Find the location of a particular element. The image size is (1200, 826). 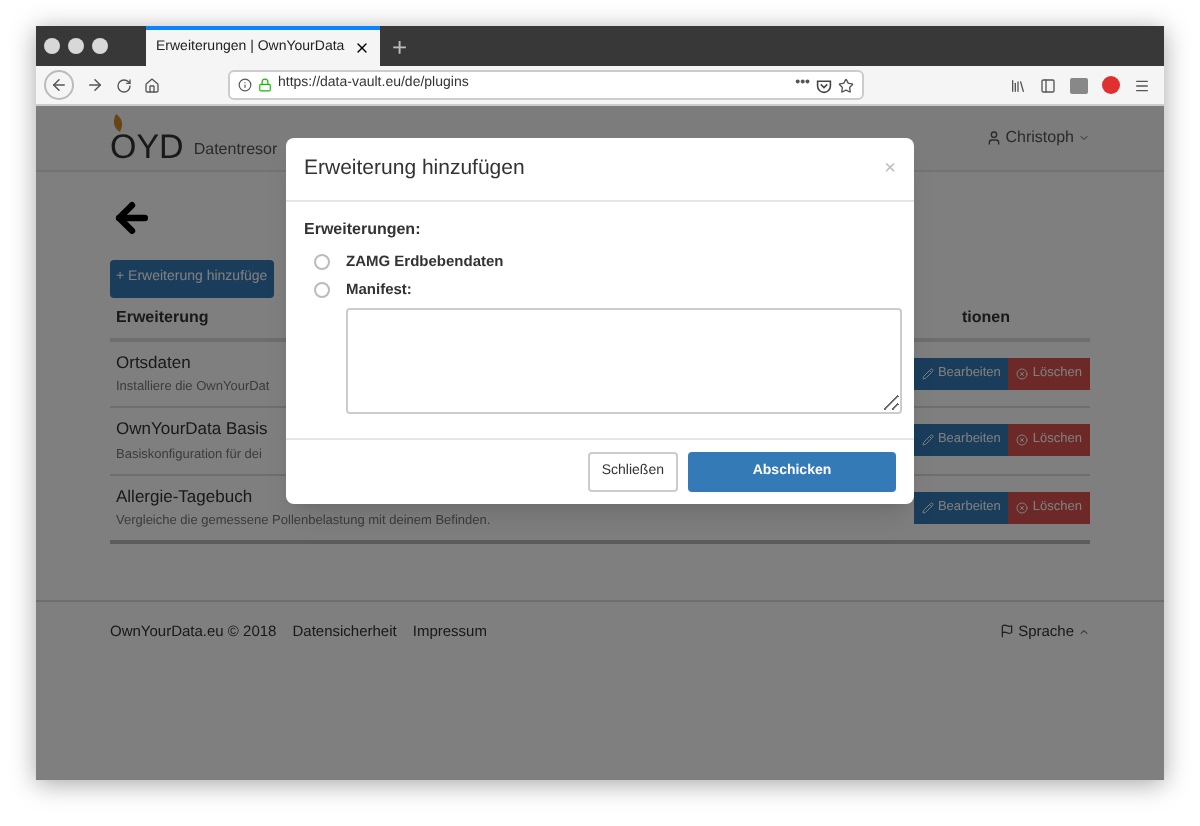

reload-icon is located at coordinates (124, 85).